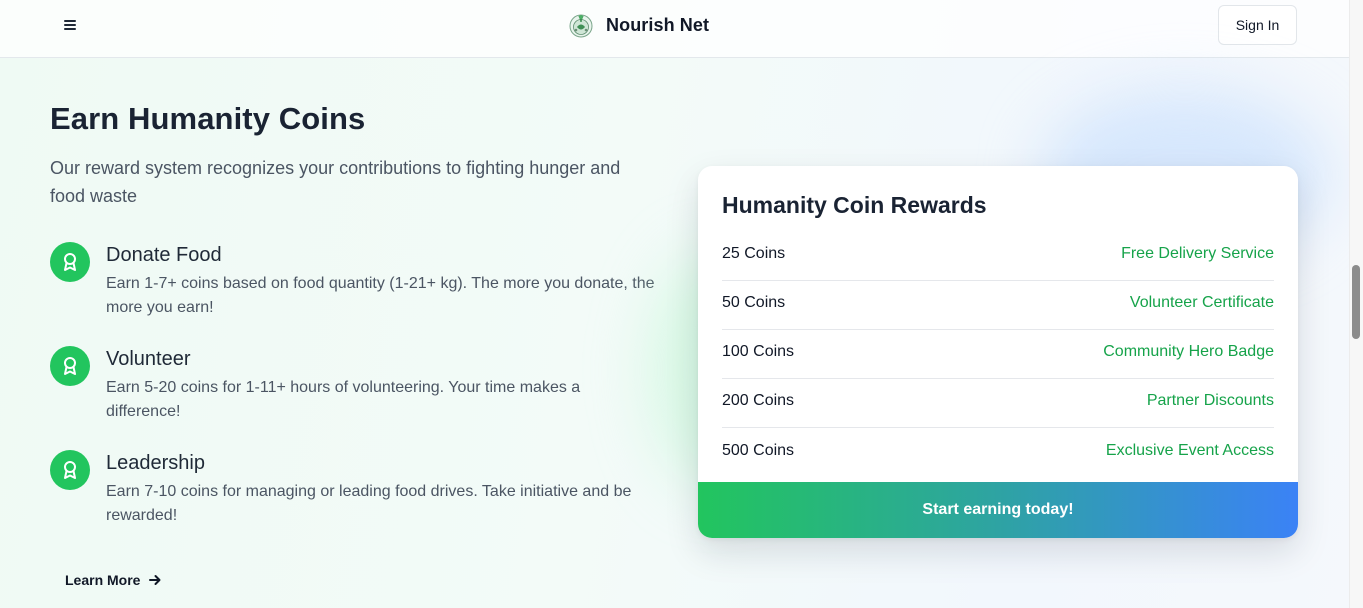 This screenshot has width=1363, height=608. What do you see at coordinates (148, 359) in the screenshot?
I see `feature-title: Volunteer` at bounding box center [148, 359].